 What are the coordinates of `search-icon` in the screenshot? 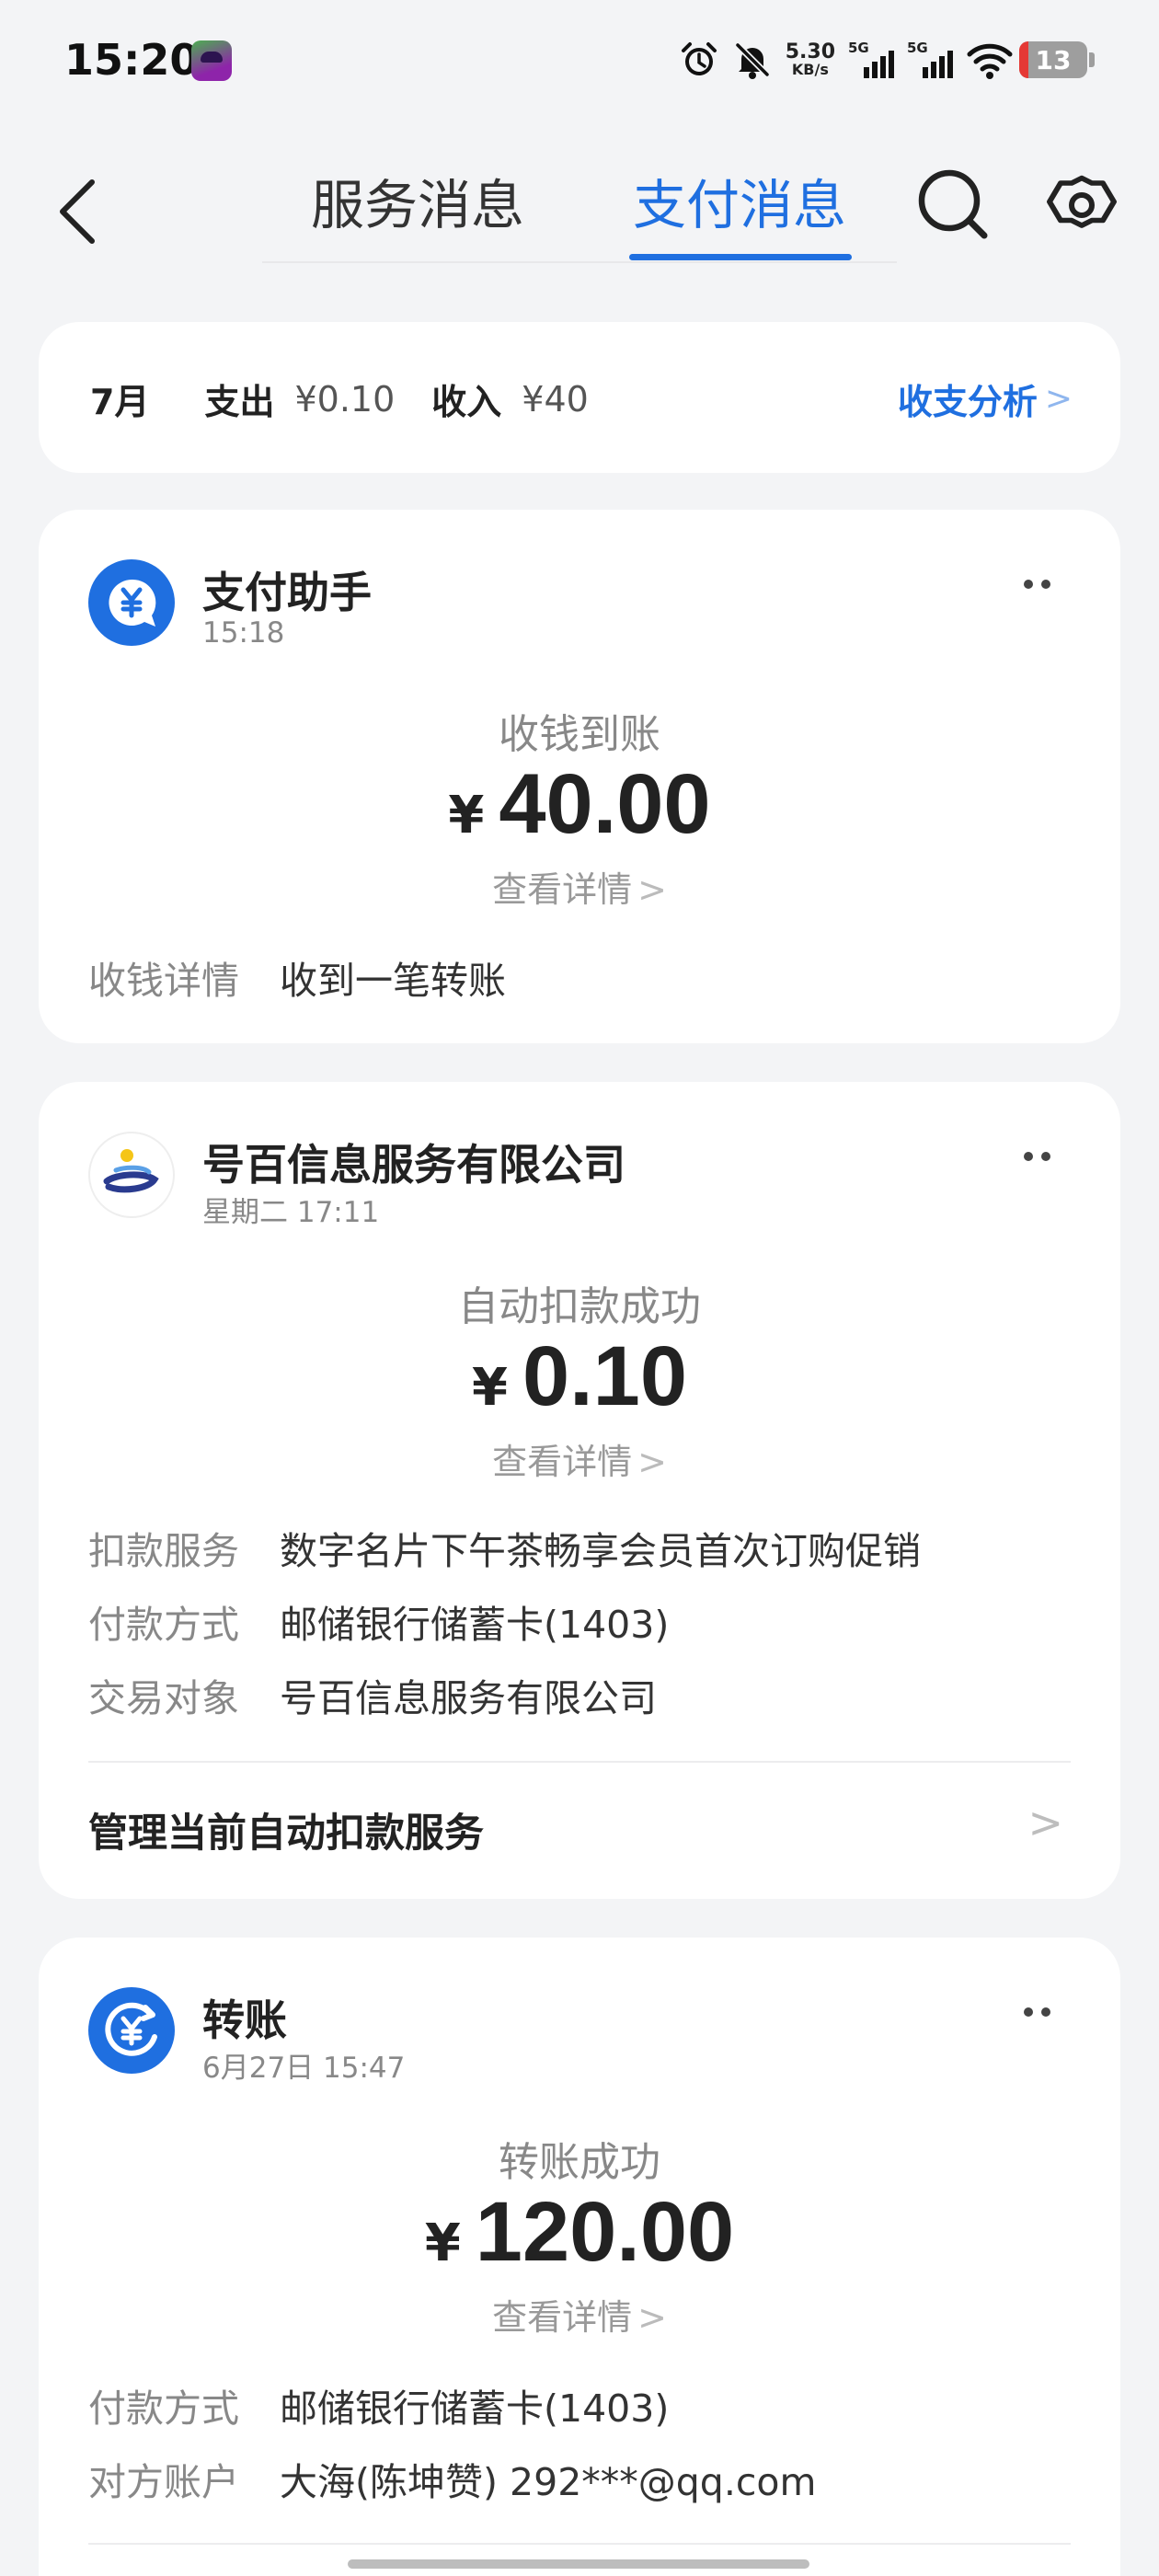 It's located at (953, 204).